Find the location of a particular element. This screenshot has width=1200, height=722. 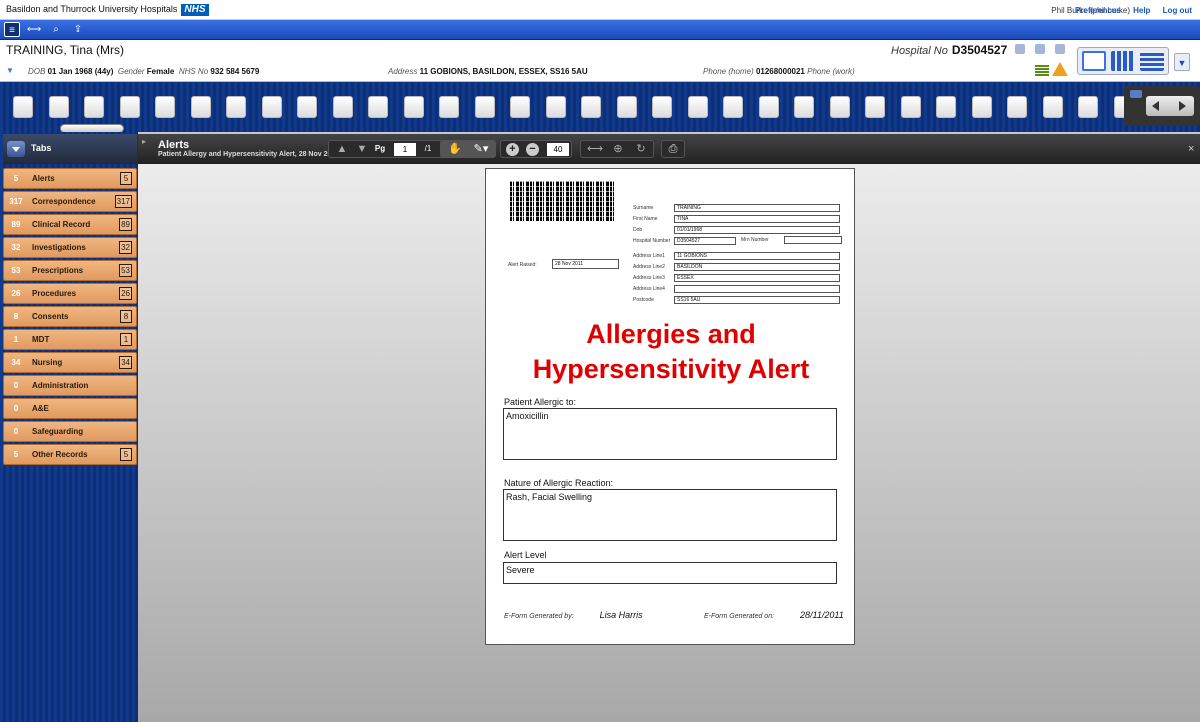

tab-count: 1 is located at coordinates (16, 339).